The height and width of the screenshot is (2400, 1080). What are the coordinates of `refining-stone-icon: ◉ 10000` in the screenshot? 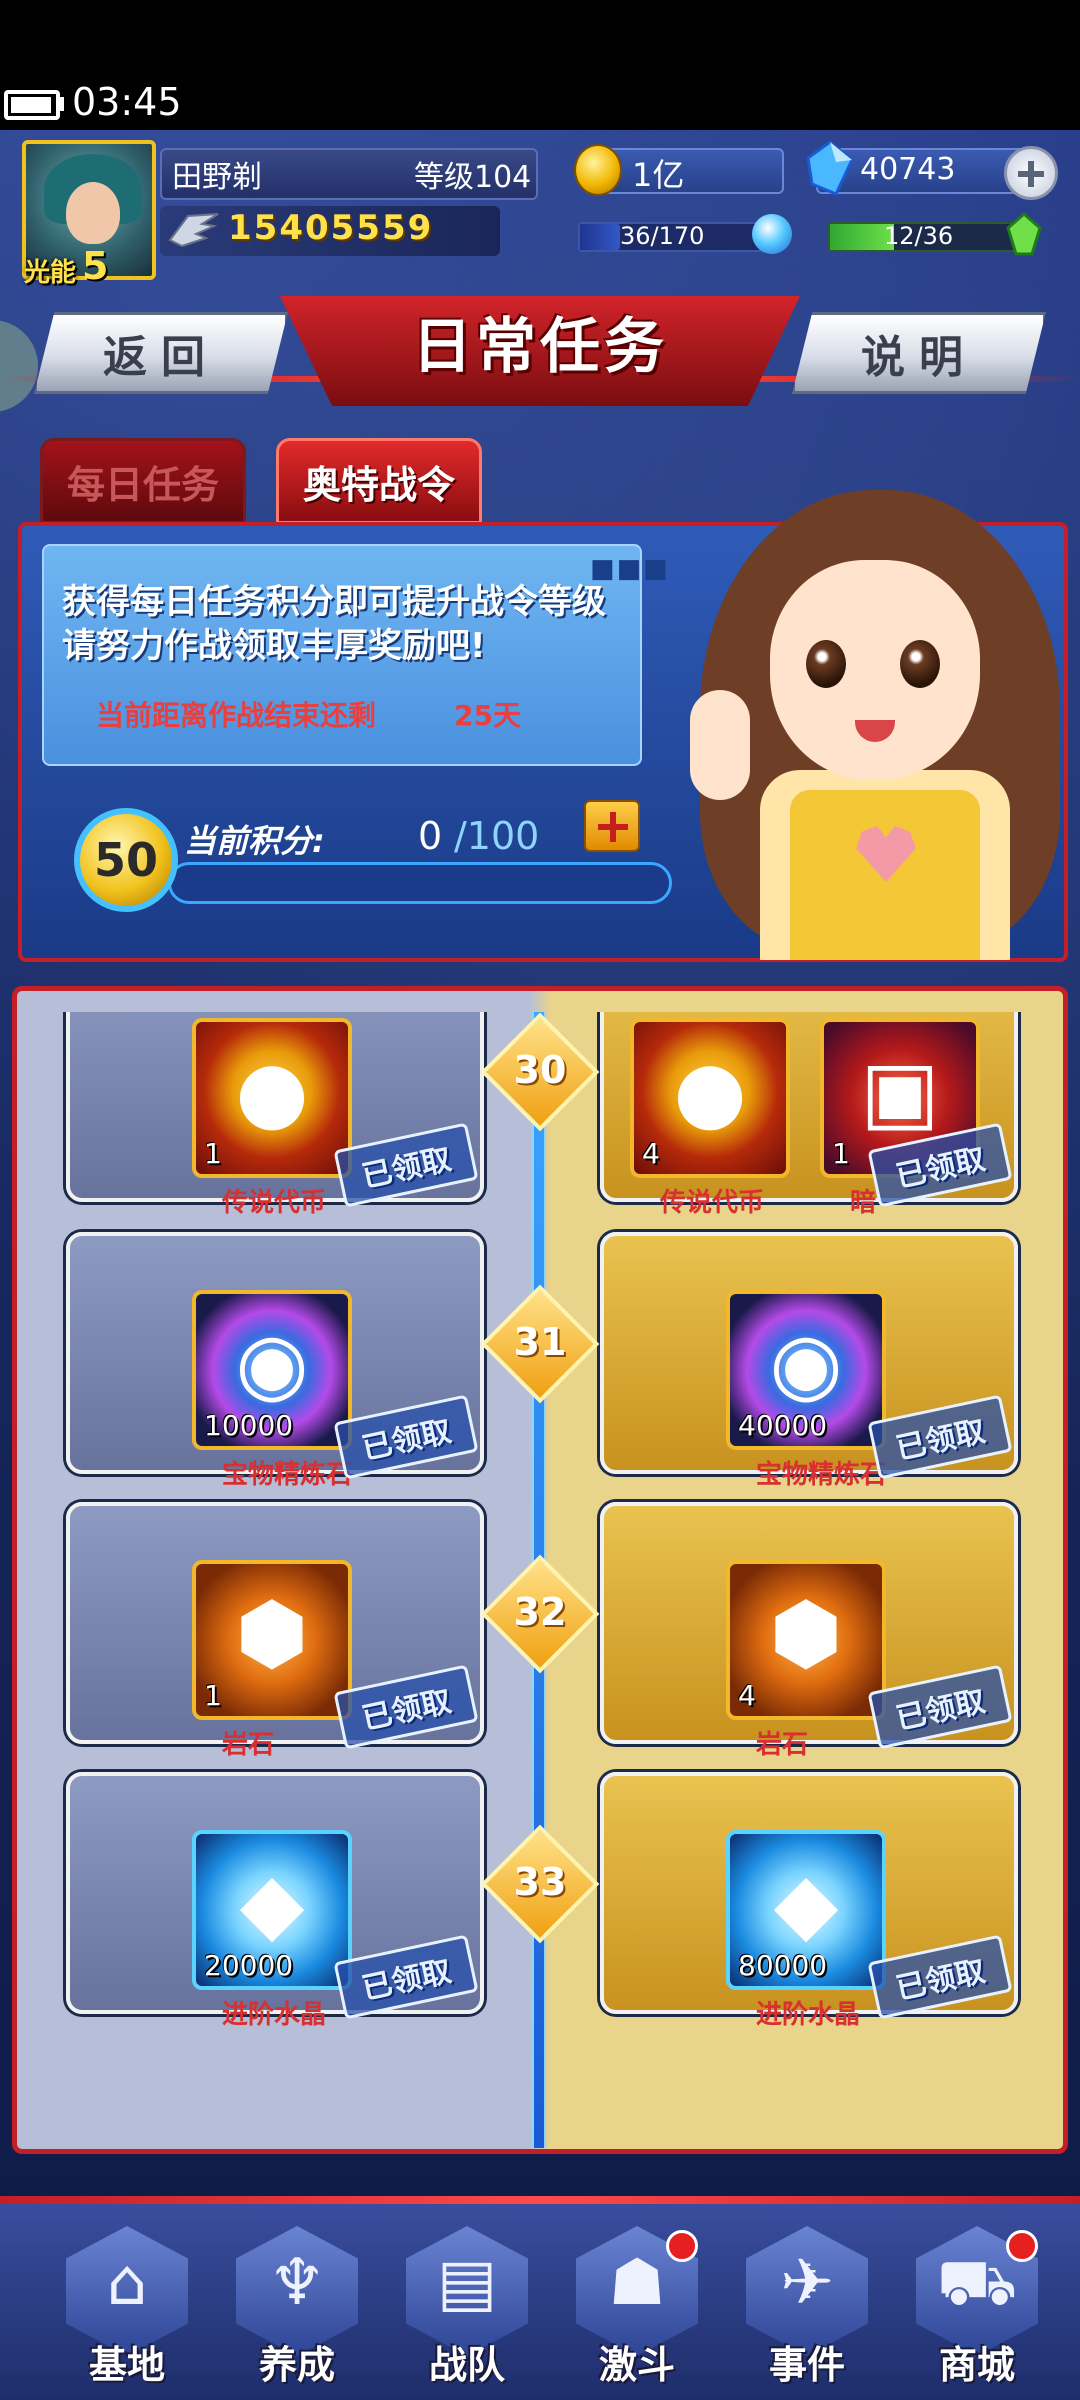 It's located at (272, 1370).